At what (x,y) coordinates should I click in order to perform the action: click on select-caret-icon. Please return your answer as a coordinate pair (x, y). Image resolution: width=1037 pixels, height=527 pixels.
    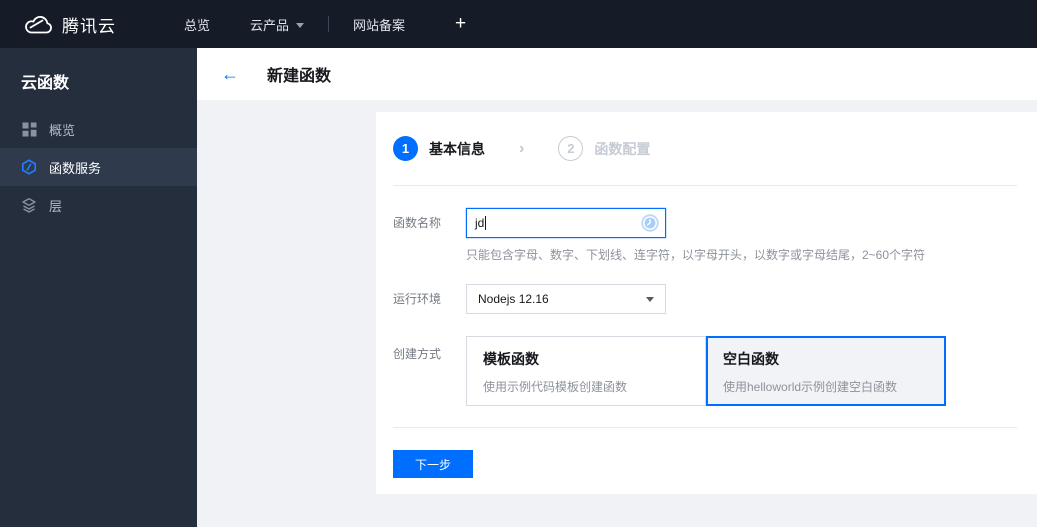
    Looking at the image, I should click on (650, 299).